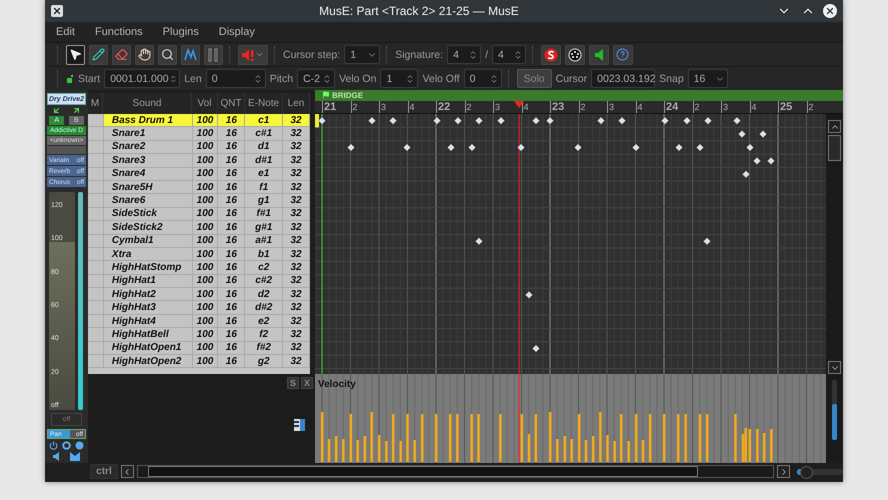 The image size is (888, 500). Describe the element at coordinates (95, 103) in the screenshot. I see `column-header: M` at that location.